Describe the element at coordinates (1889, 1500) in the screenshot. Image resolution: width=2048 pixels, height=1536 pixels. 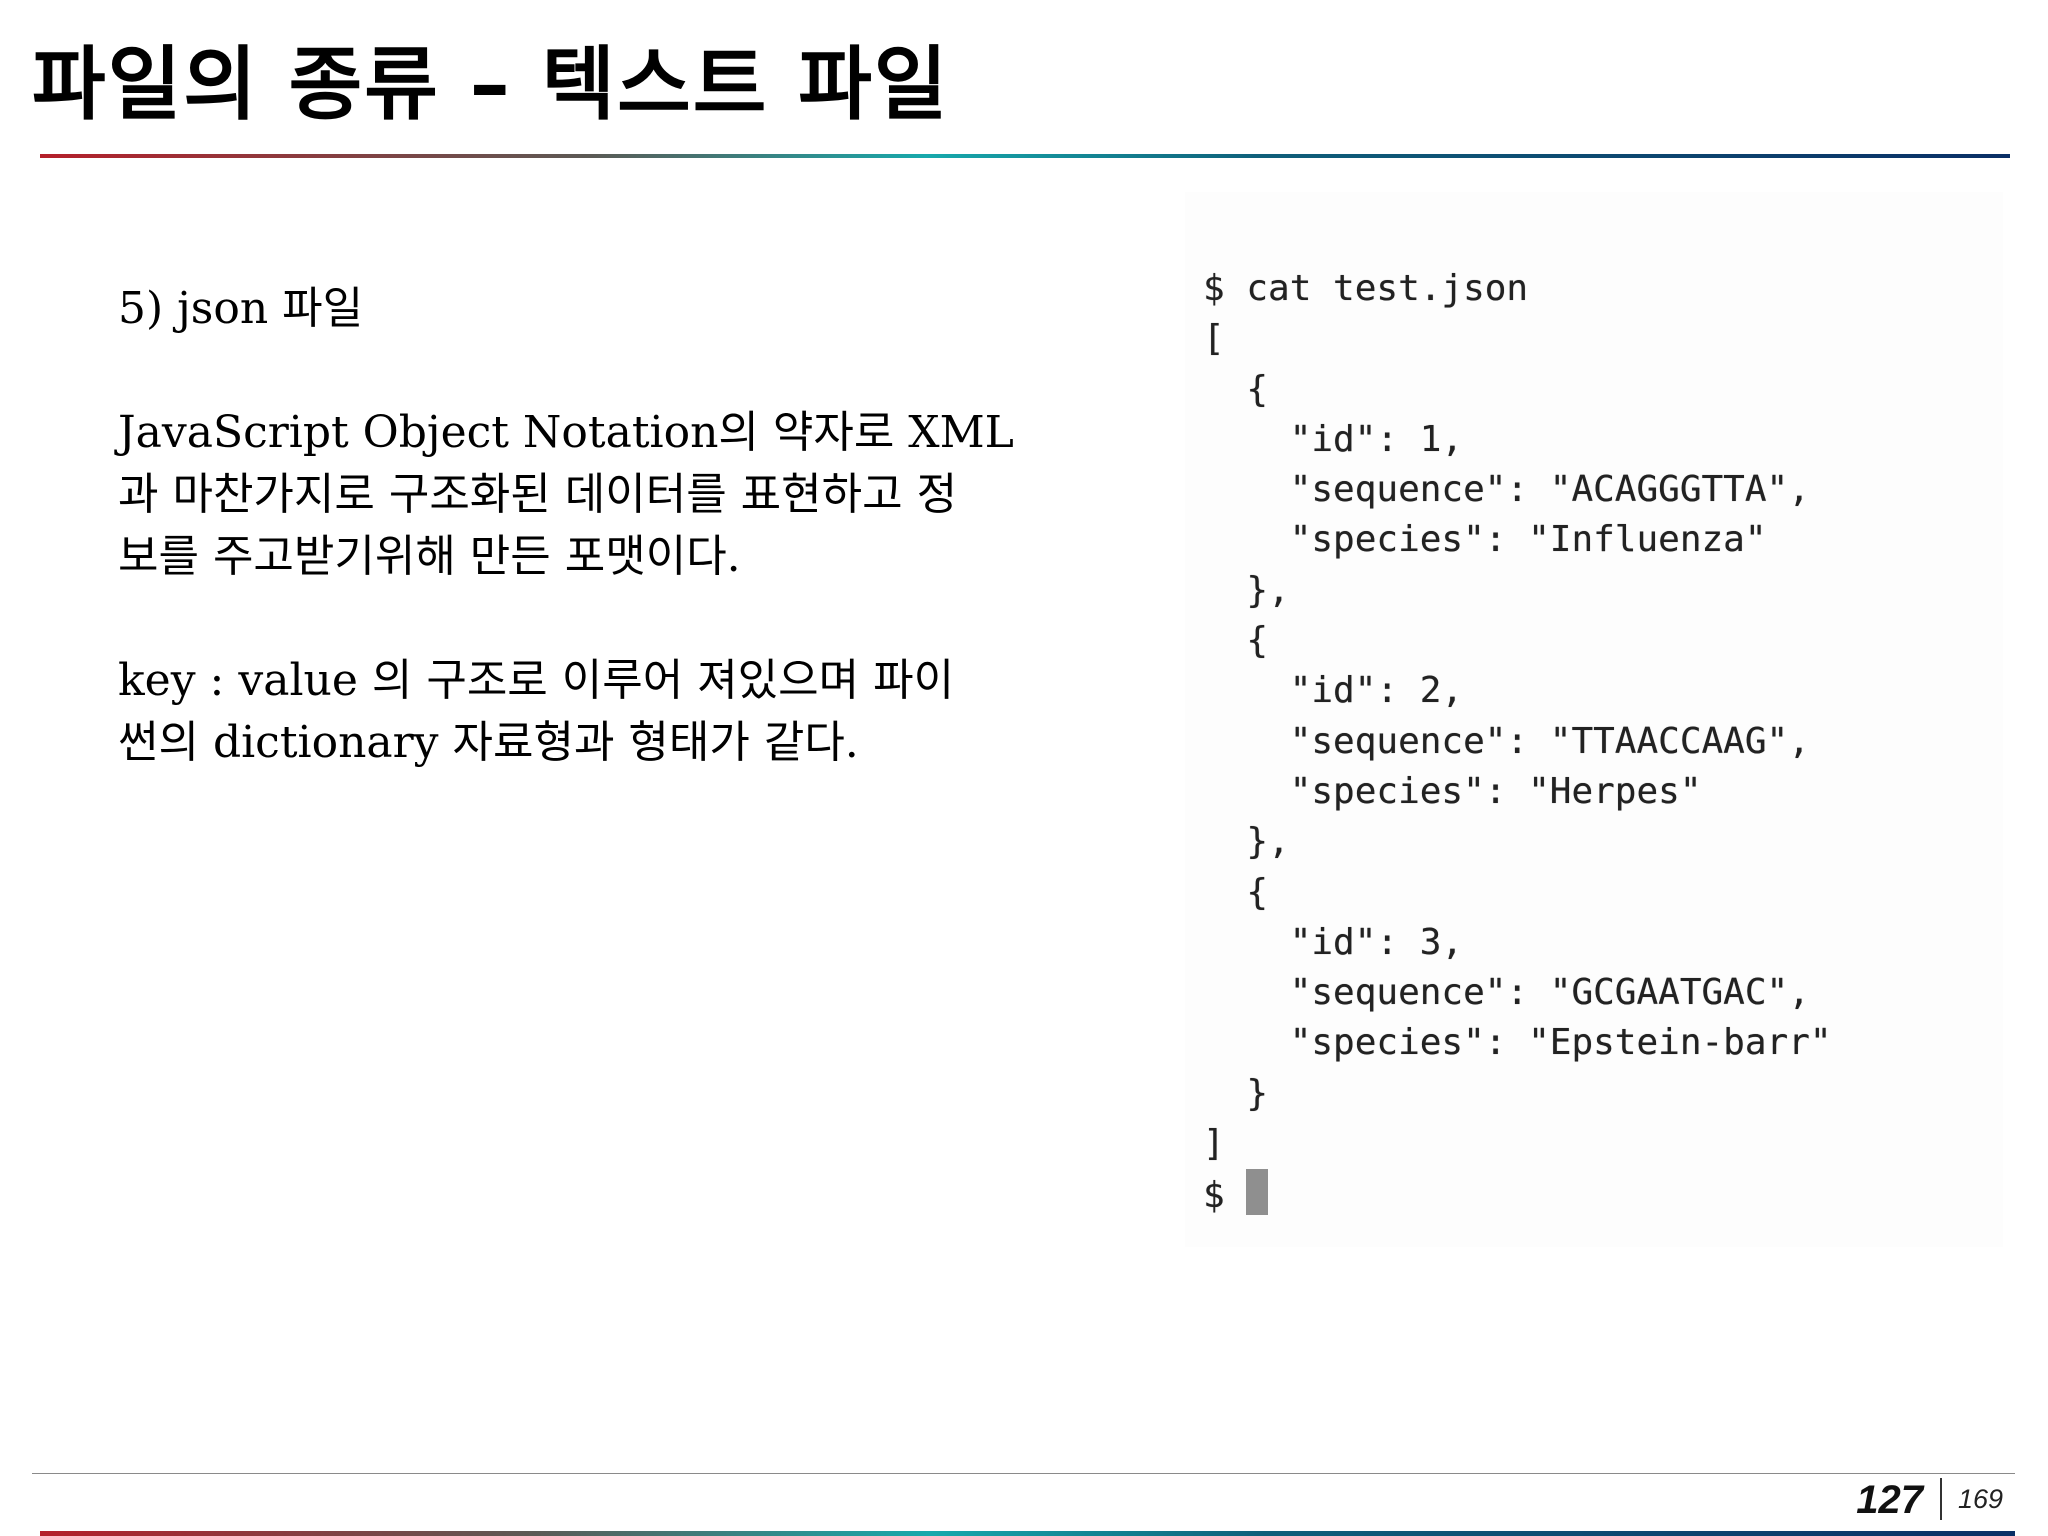
I see `current-page-number: 127` at that location.